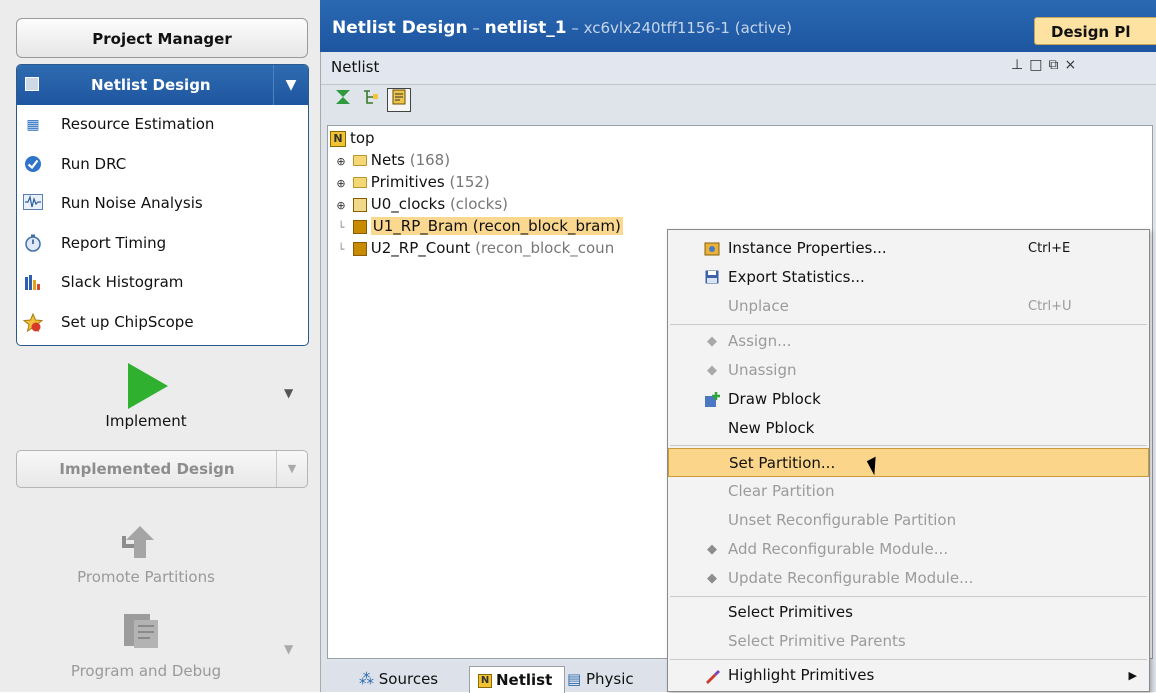 The width and height of the screenshot is (1156, 693). I want to click on netlist-panel-title: Netlist, so click(355, 67).